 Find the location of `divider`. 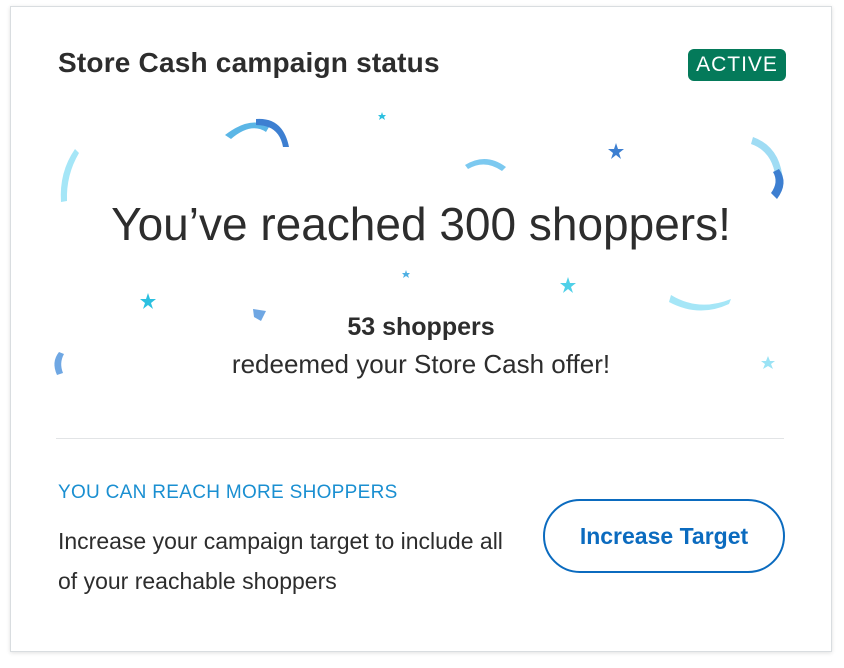

divider is located at coordinates (420, 438).